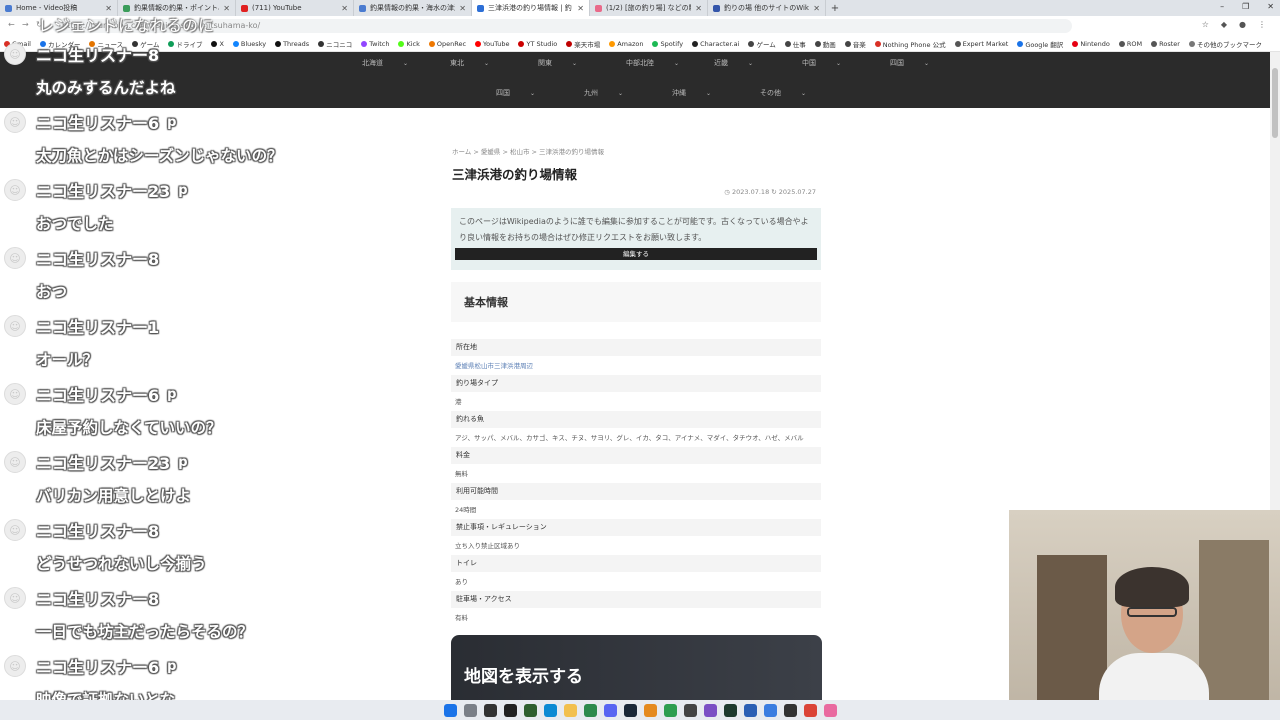  I want to click on comment-text: バリカン用意しとけよ, so click(114, 496).